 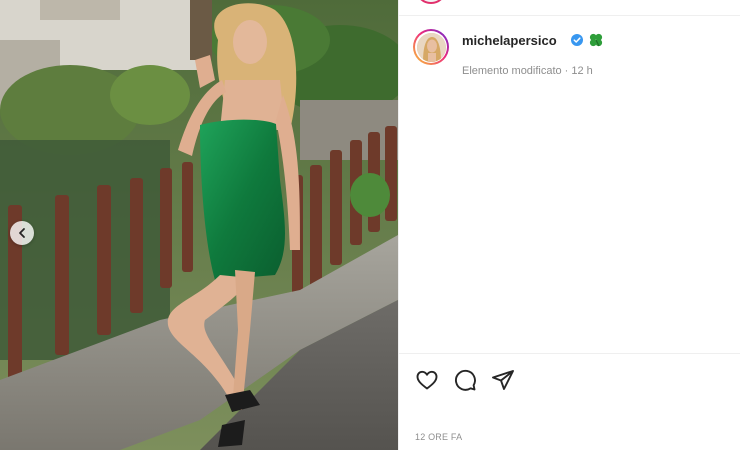 What do you see at coordinates (431, 2) in the screenshot?
I see `previous-comment-avatar` at bounding box center [431, 2].